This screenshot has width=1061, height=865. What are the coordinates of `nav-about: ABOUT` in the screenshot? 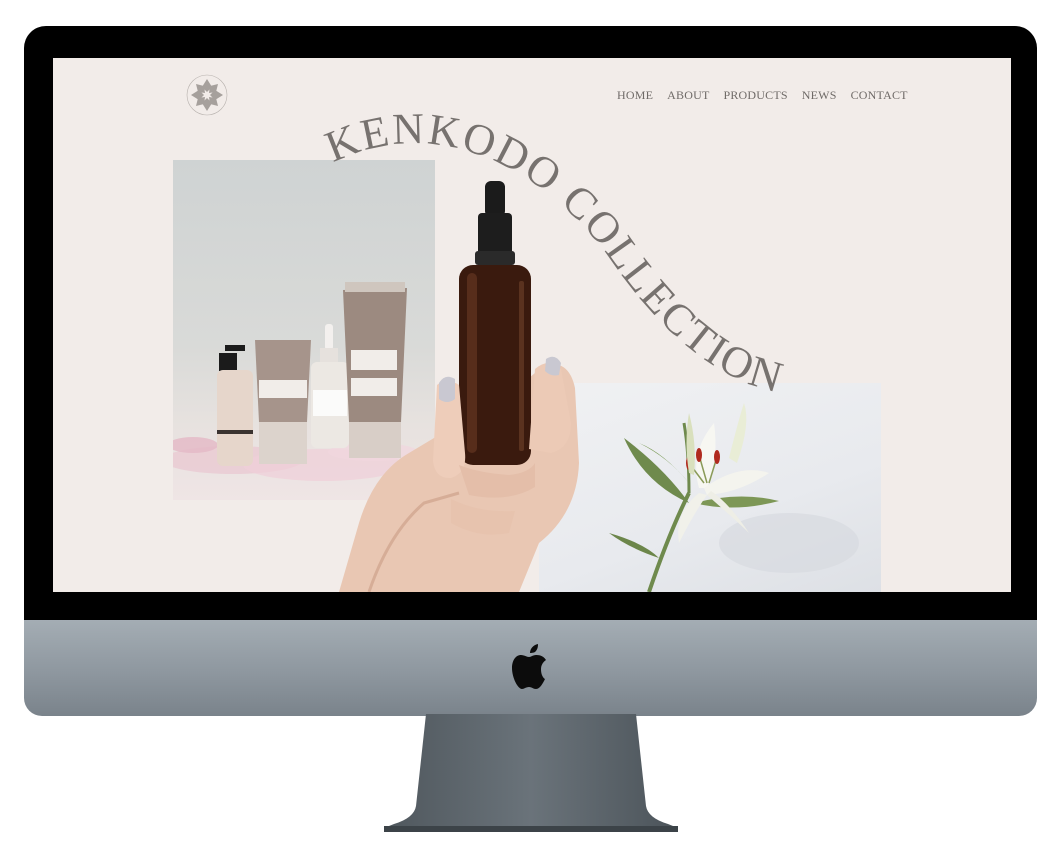 It's located at (688, 95).